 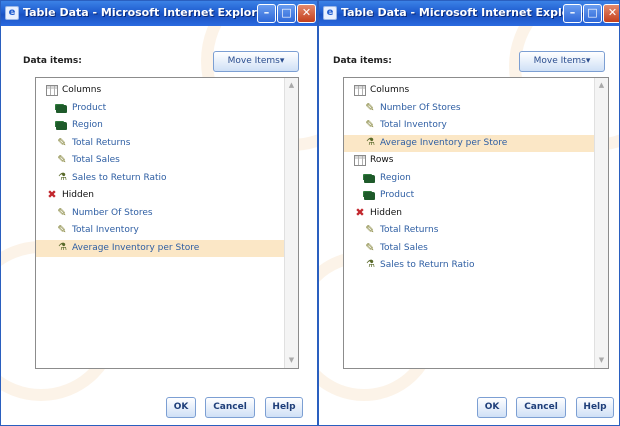 What do you see at coordinates (469, 160) in the screenshot?
I see `tree-group-row: Rows` at bounding box center [469, 160].